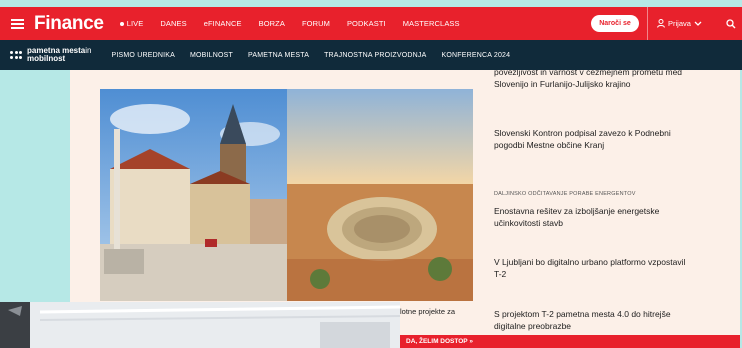  Describe the element at coordinates (131, 23) in the screenshot. I see `nav-item-live: LIVE` at that location.